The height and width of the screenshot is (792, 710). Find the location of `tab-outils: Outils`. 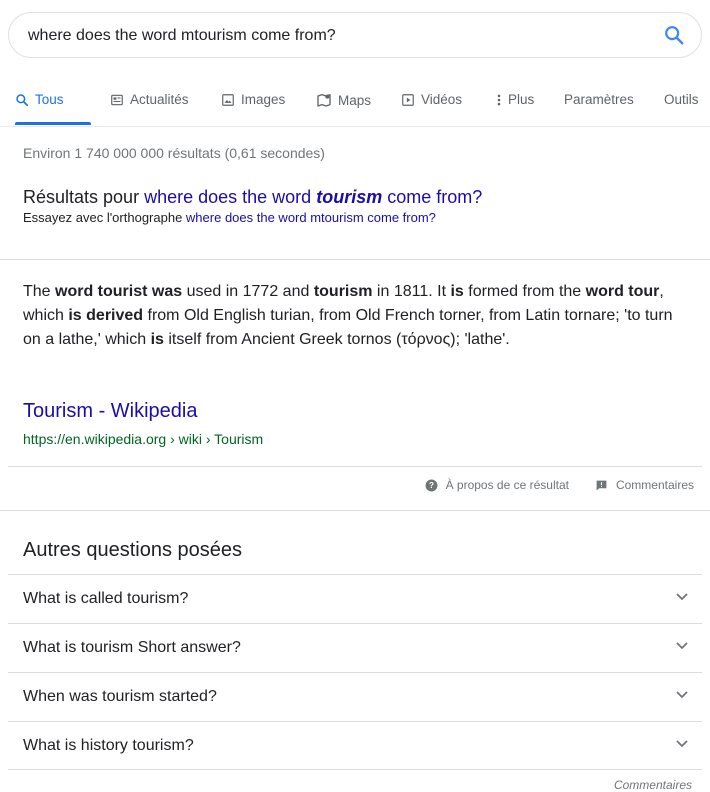

tab-outils: Outils is located at coordinates (681, 99).